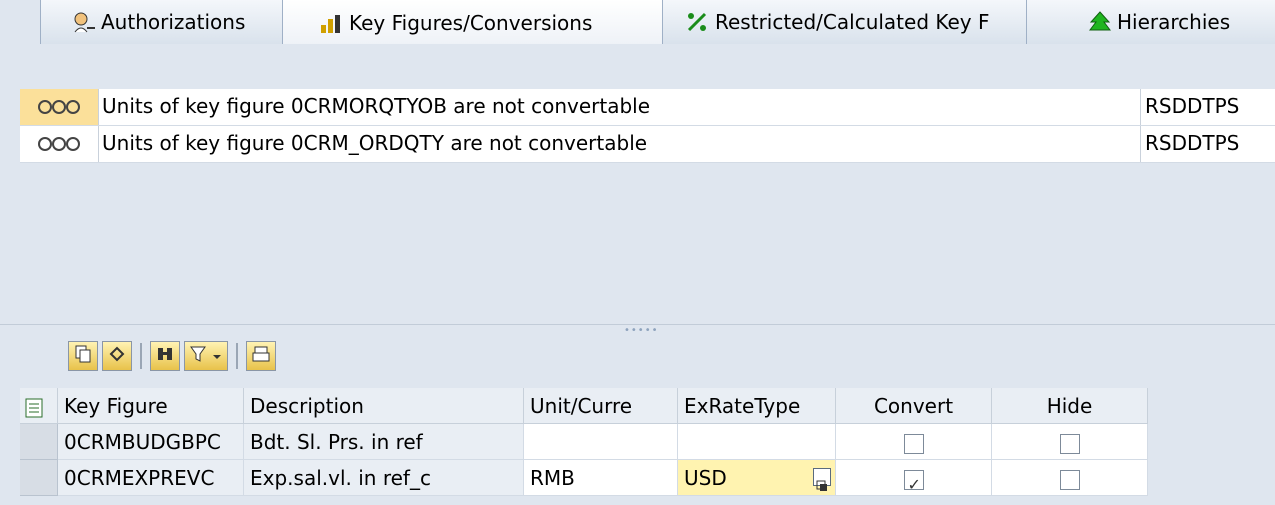 The image size is (1275, 505). I want to click on unit-cell, so click(601, 442).